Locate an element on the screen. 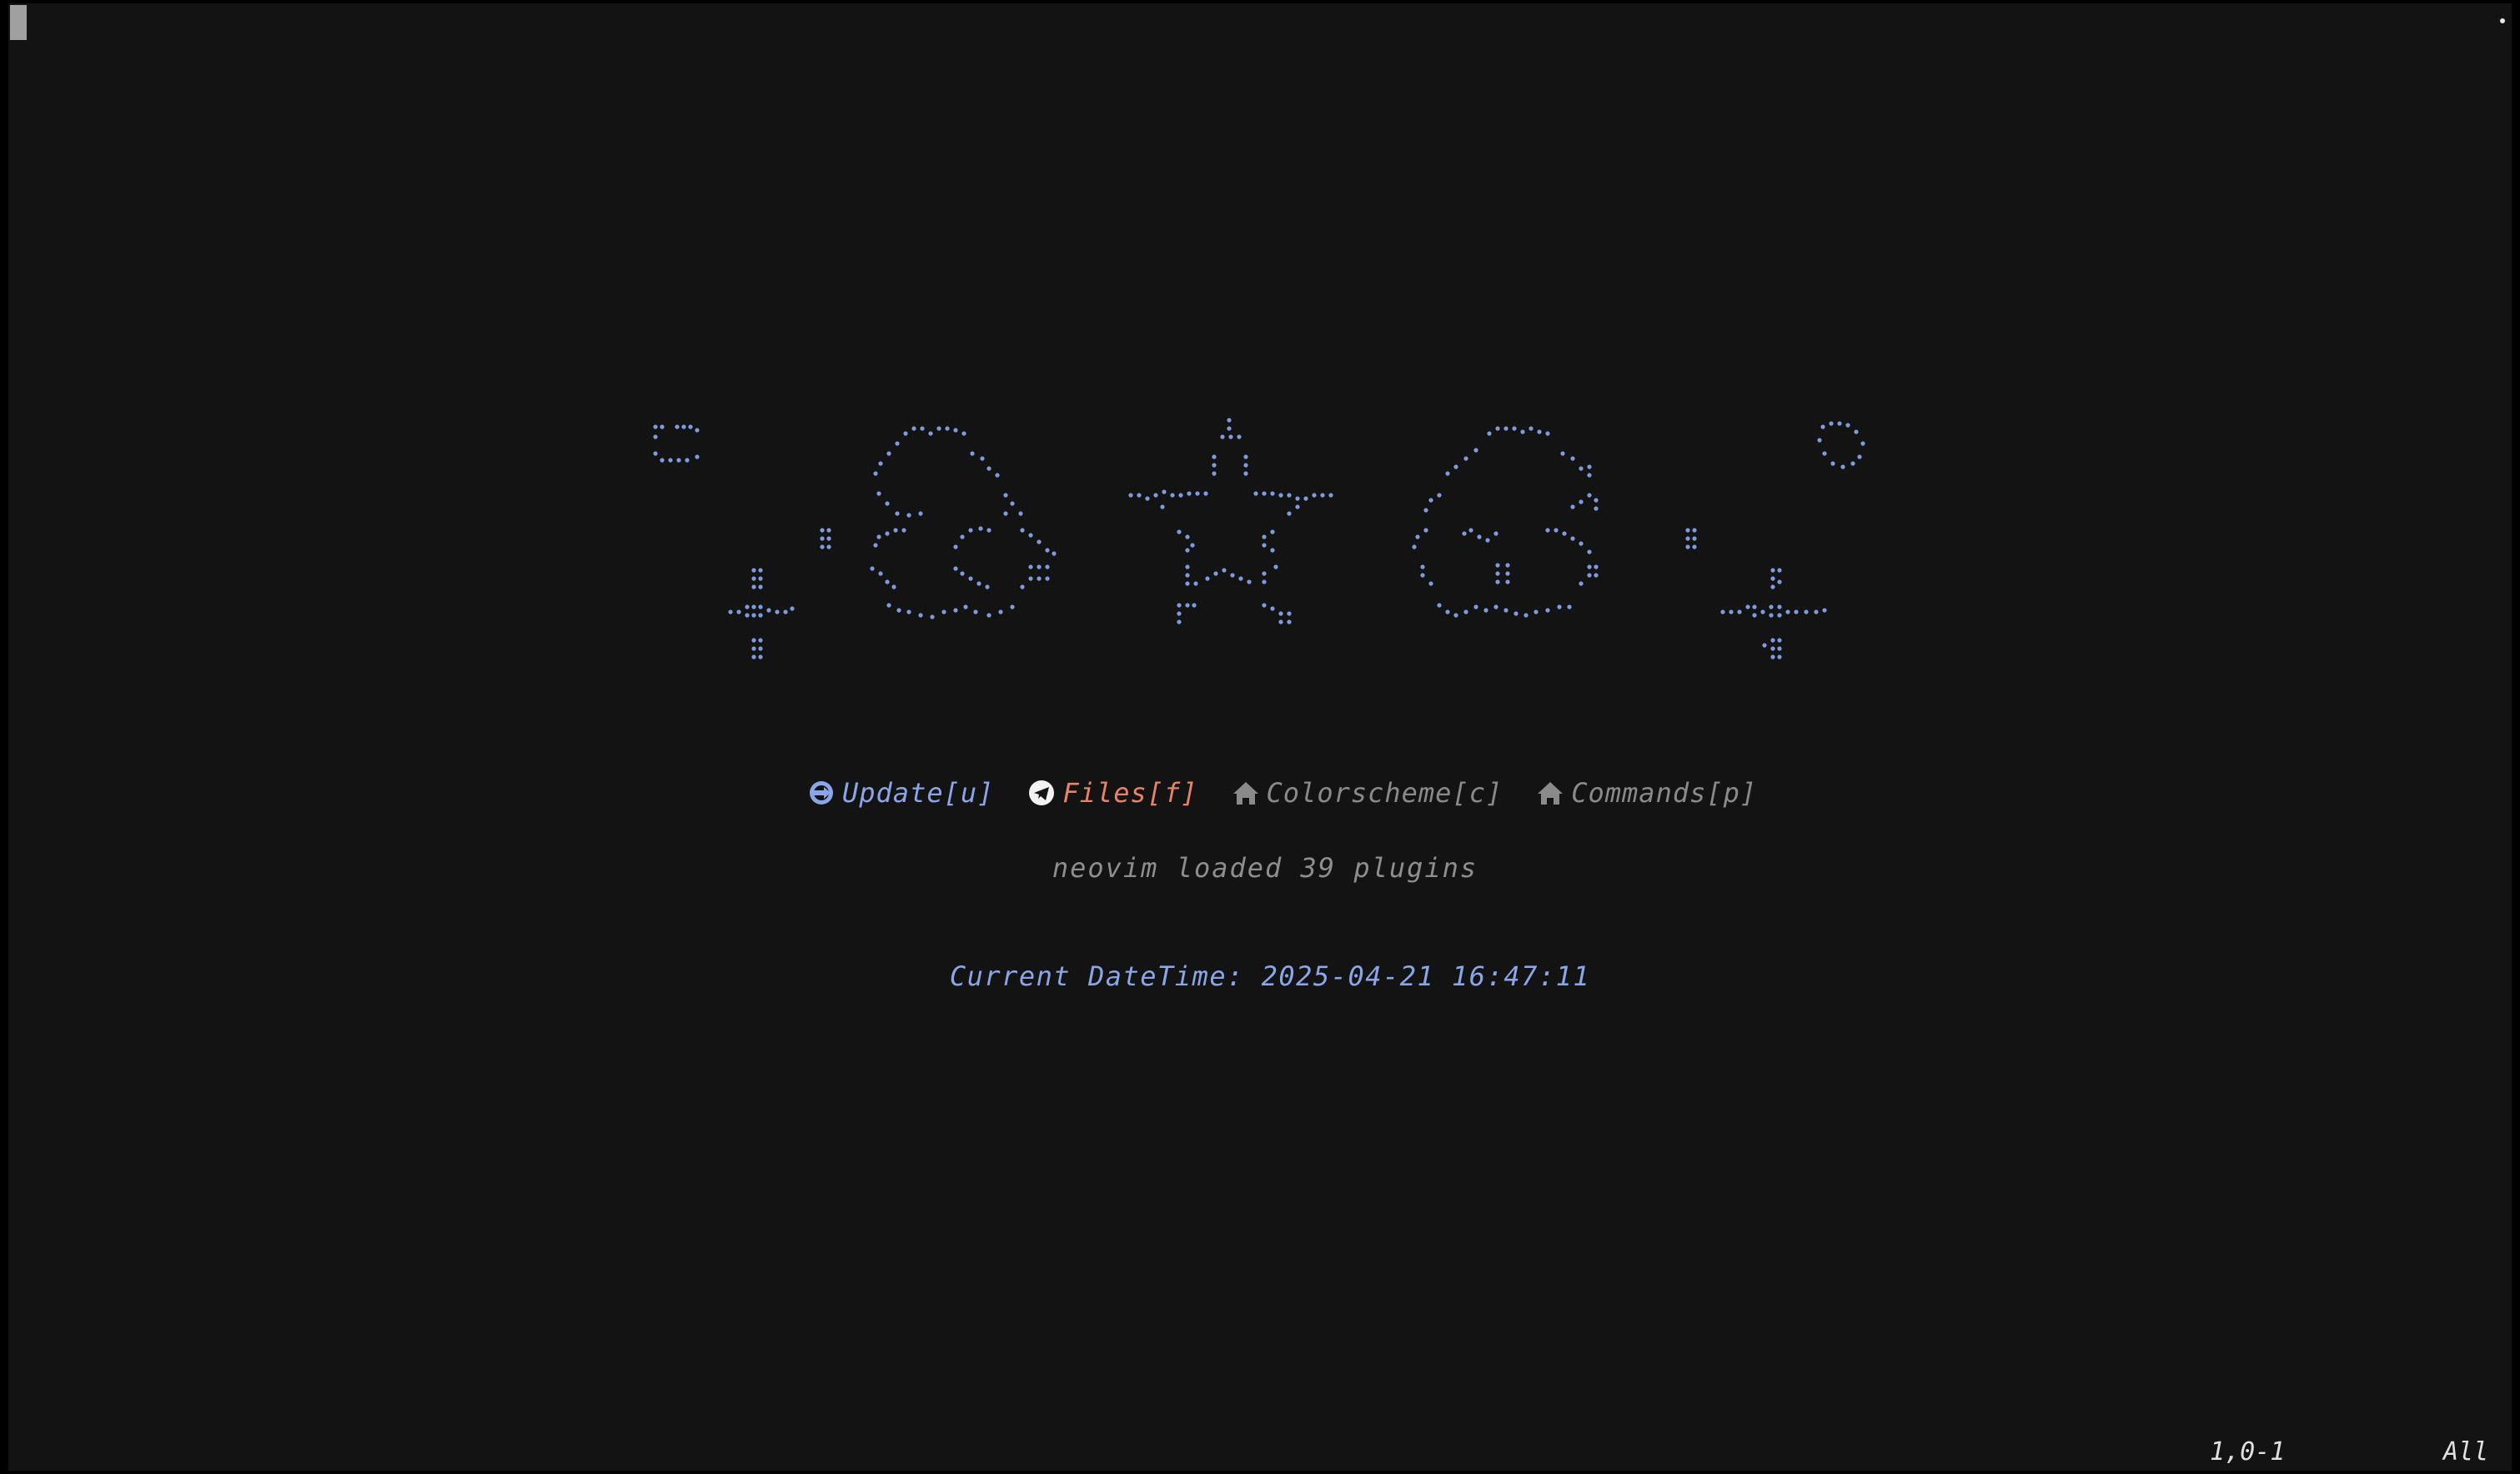  left-swirl is located at coordinates (963, 523).